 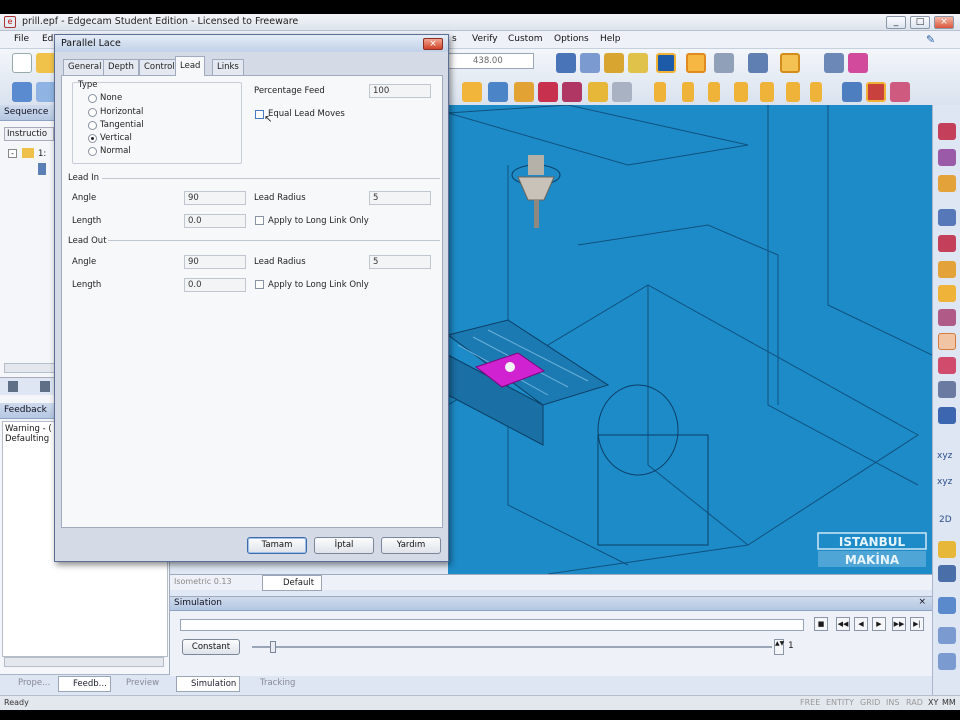 I want to click on radio-vertical, so click(x=92, y=138).